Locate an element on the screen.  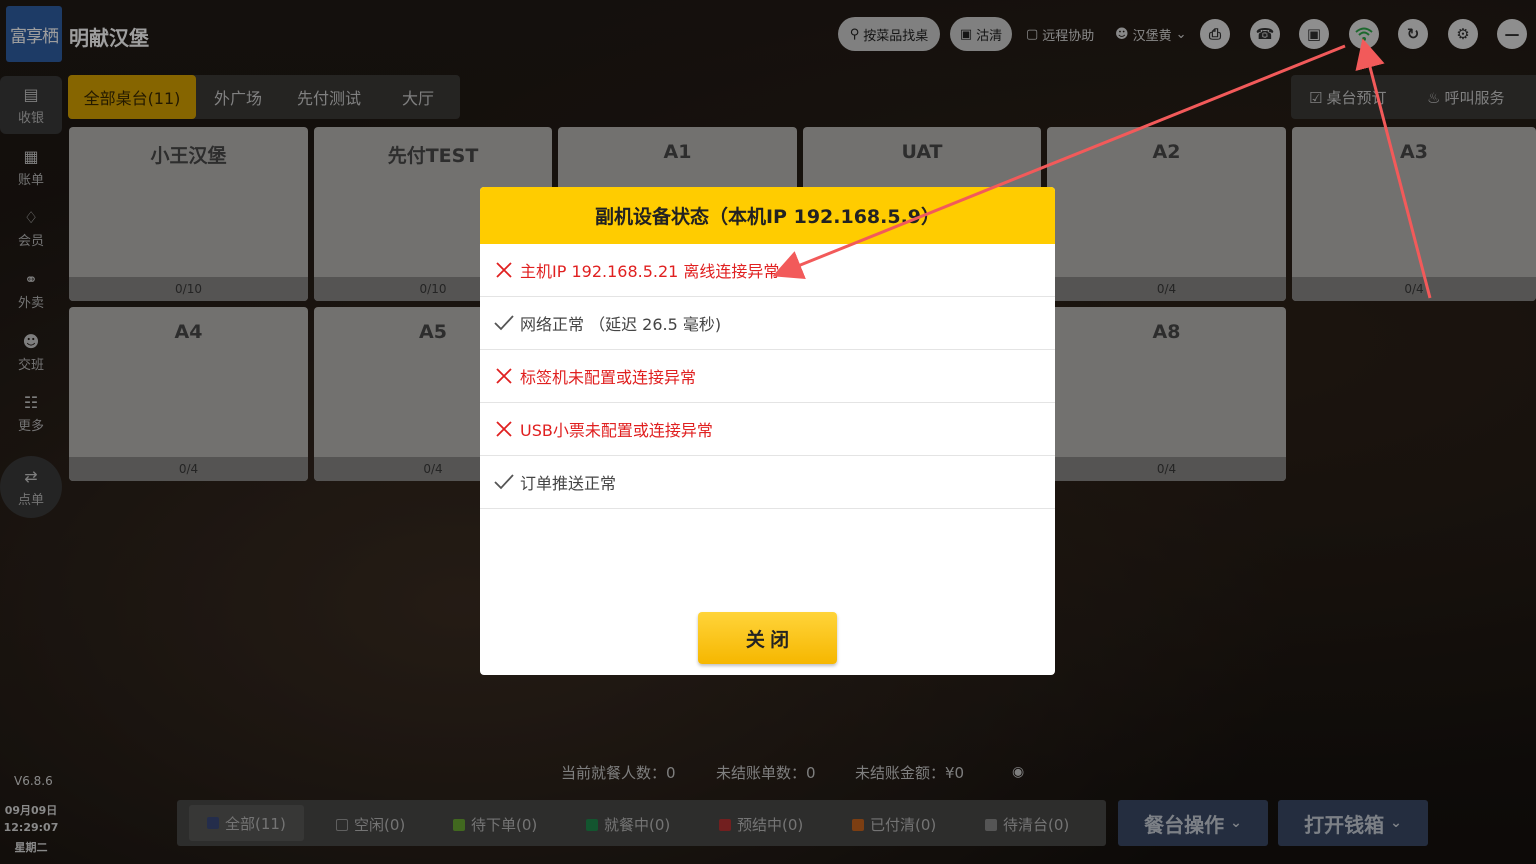
status-row-network: 网络正常 （延迟 26.5 毫秒) is located at coordinates (767, 323).